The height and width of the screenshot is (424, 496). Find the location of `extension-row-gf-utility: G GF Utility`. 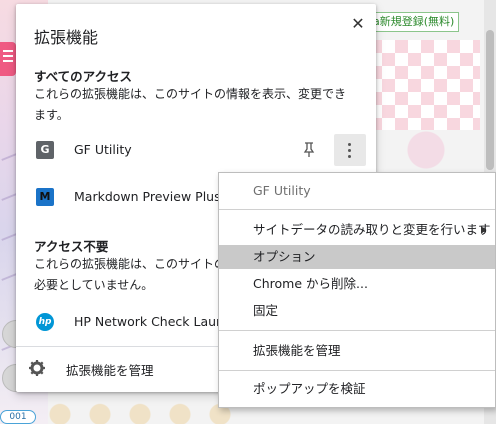

extension-row-gf-utility: G GF Utility is located at coordinates (196, 150).